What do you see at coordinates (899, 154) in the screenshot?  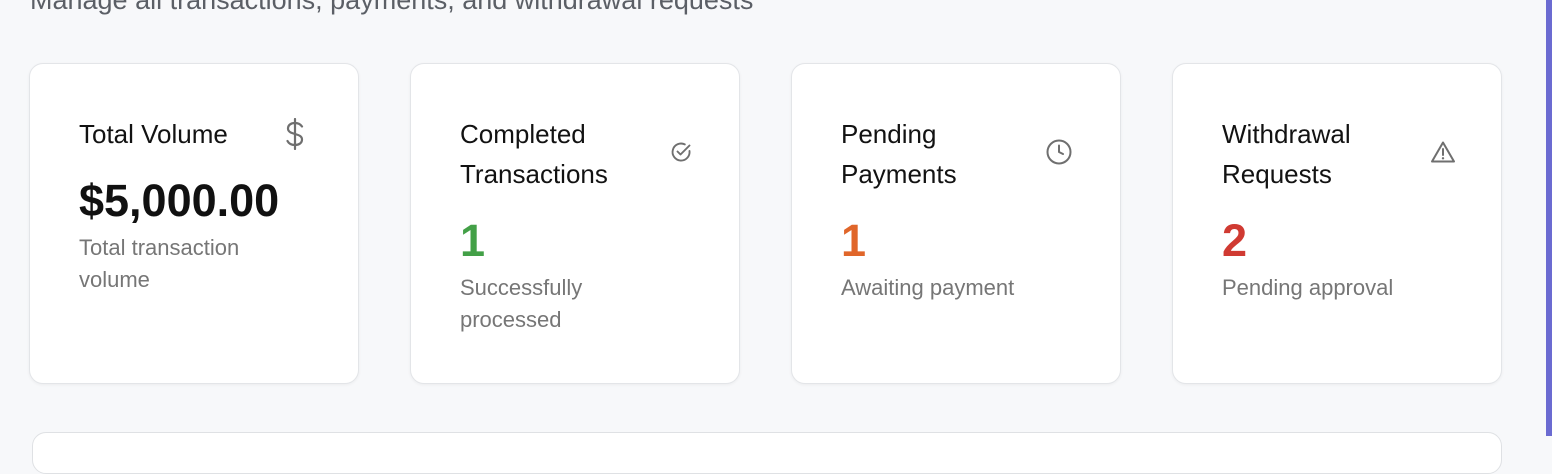 I see `stat-card-title: Pending Payments` at bounding box center [899, 154].